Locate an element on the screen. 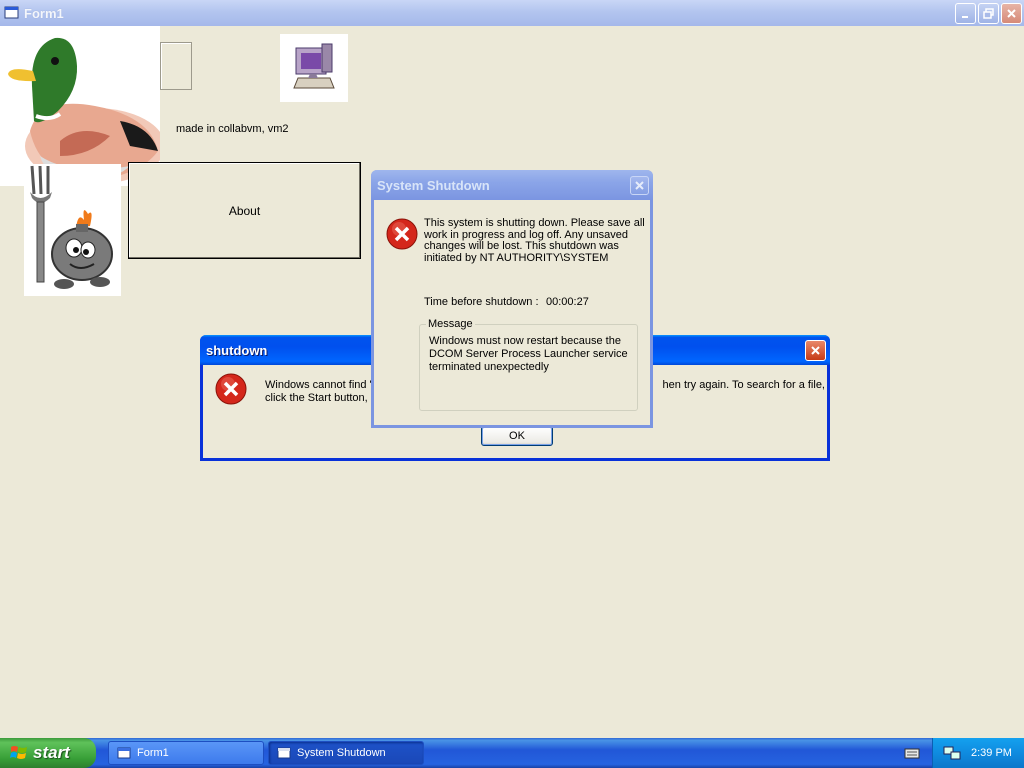 The height and width of the screenshot is (768, 1024). shutdown-message-right: hen try again. To search for a file, is located at coordinates (743, 385).